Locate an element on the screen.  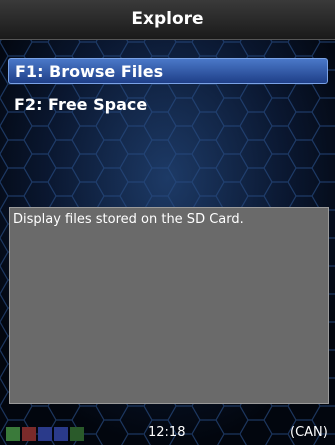
status-clock: 12:18 is located at coordinates (167, 432).